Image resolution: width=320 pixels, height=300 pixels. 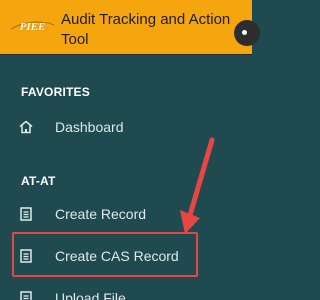 What do you see at coordinates (244, 32) in the screenshot?
I see `toggle-dot-icon` at bounding box center [244, 32].